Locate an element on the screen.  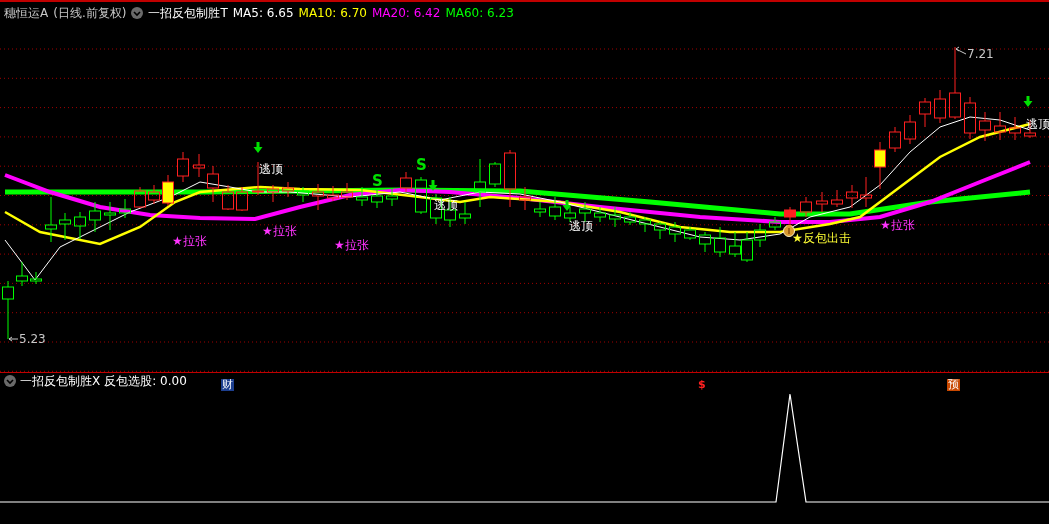
event-marker: $ is located at coordinates (702, 385).